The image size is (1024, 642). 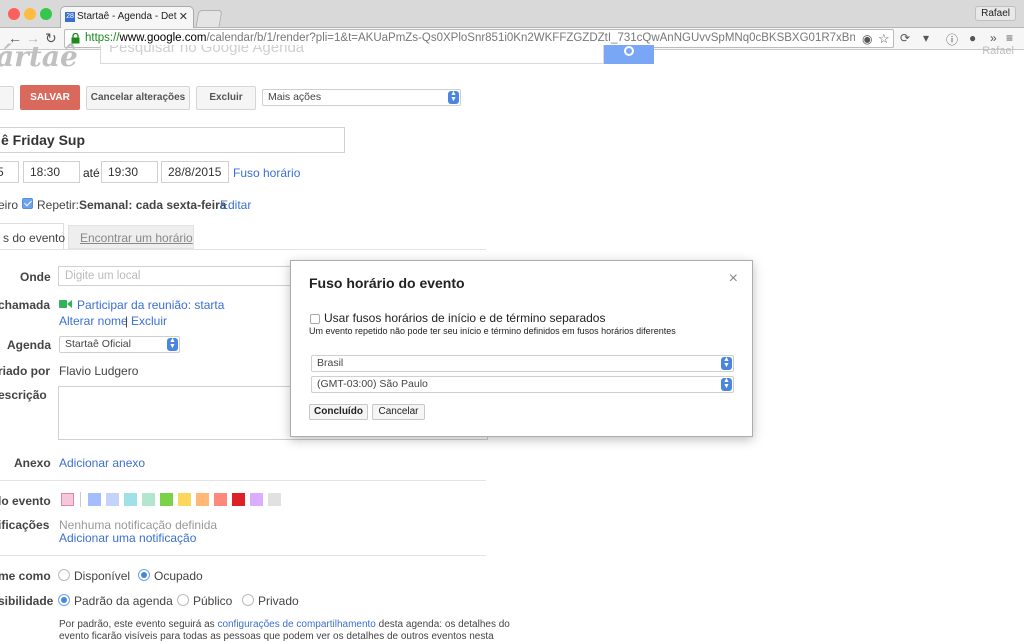 I want to click on video-call-label: chamada, so click(x=25, y=305).